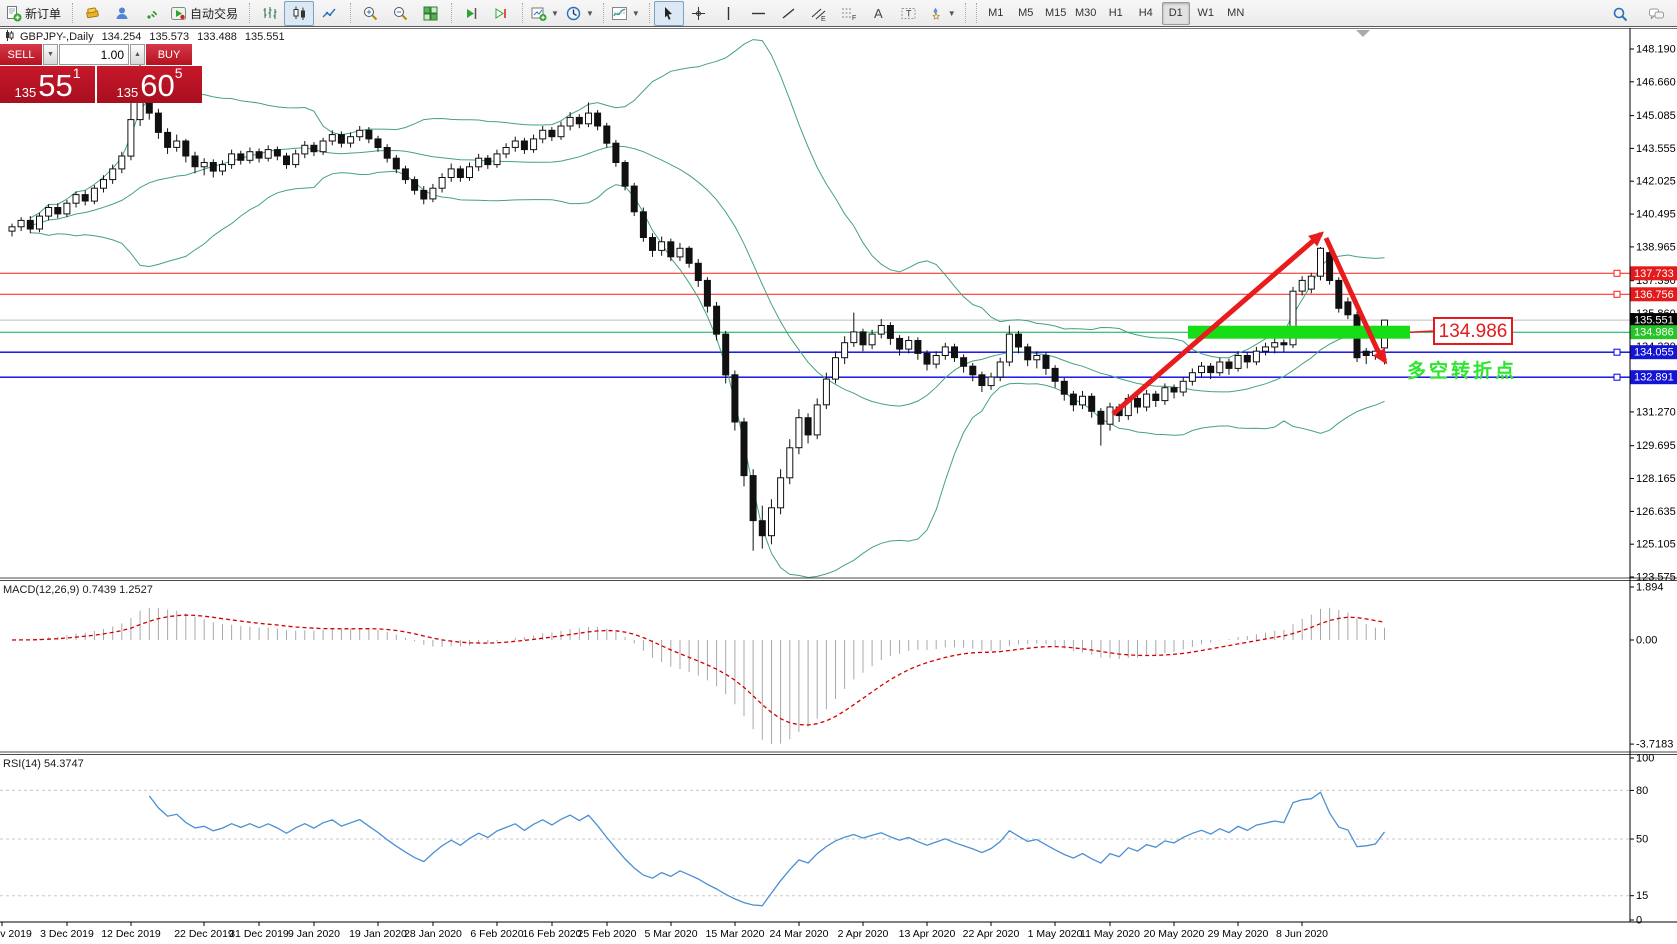 The height and width of the screenshot is (944, 1677). I want to click on signals-button, so click(152, 13).